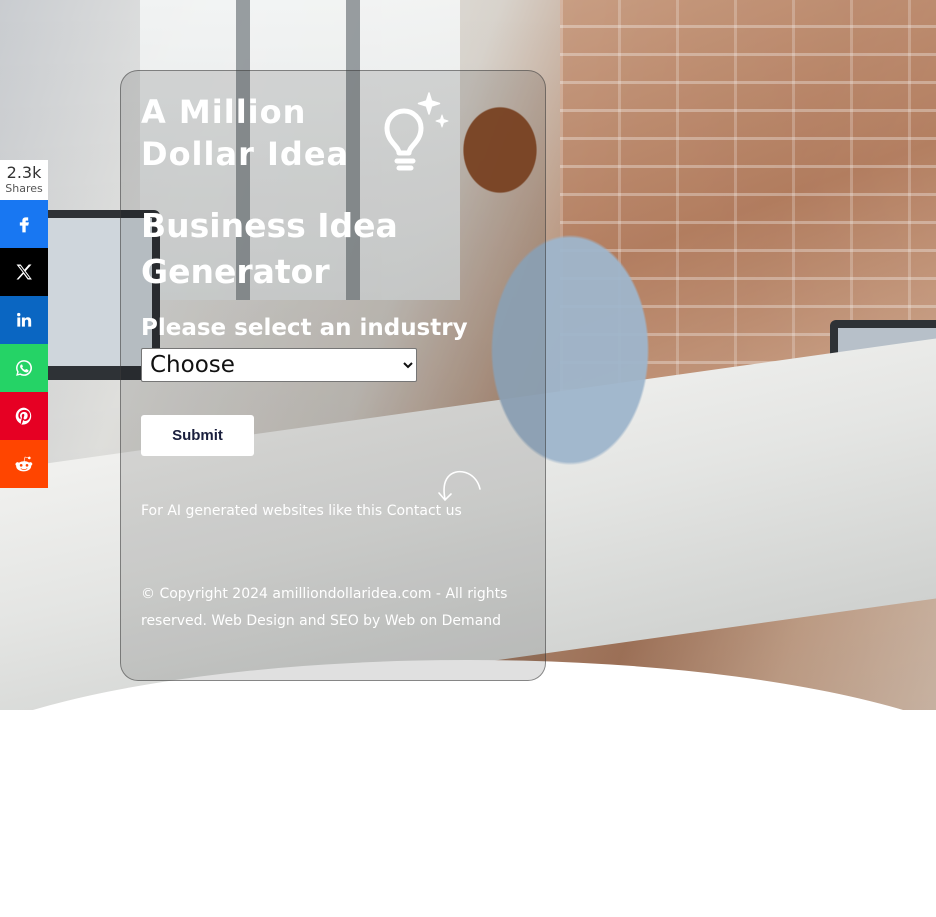 The image size is (936, 917). I want to click on page-title: Business Idea Generator, so click(269, 248).